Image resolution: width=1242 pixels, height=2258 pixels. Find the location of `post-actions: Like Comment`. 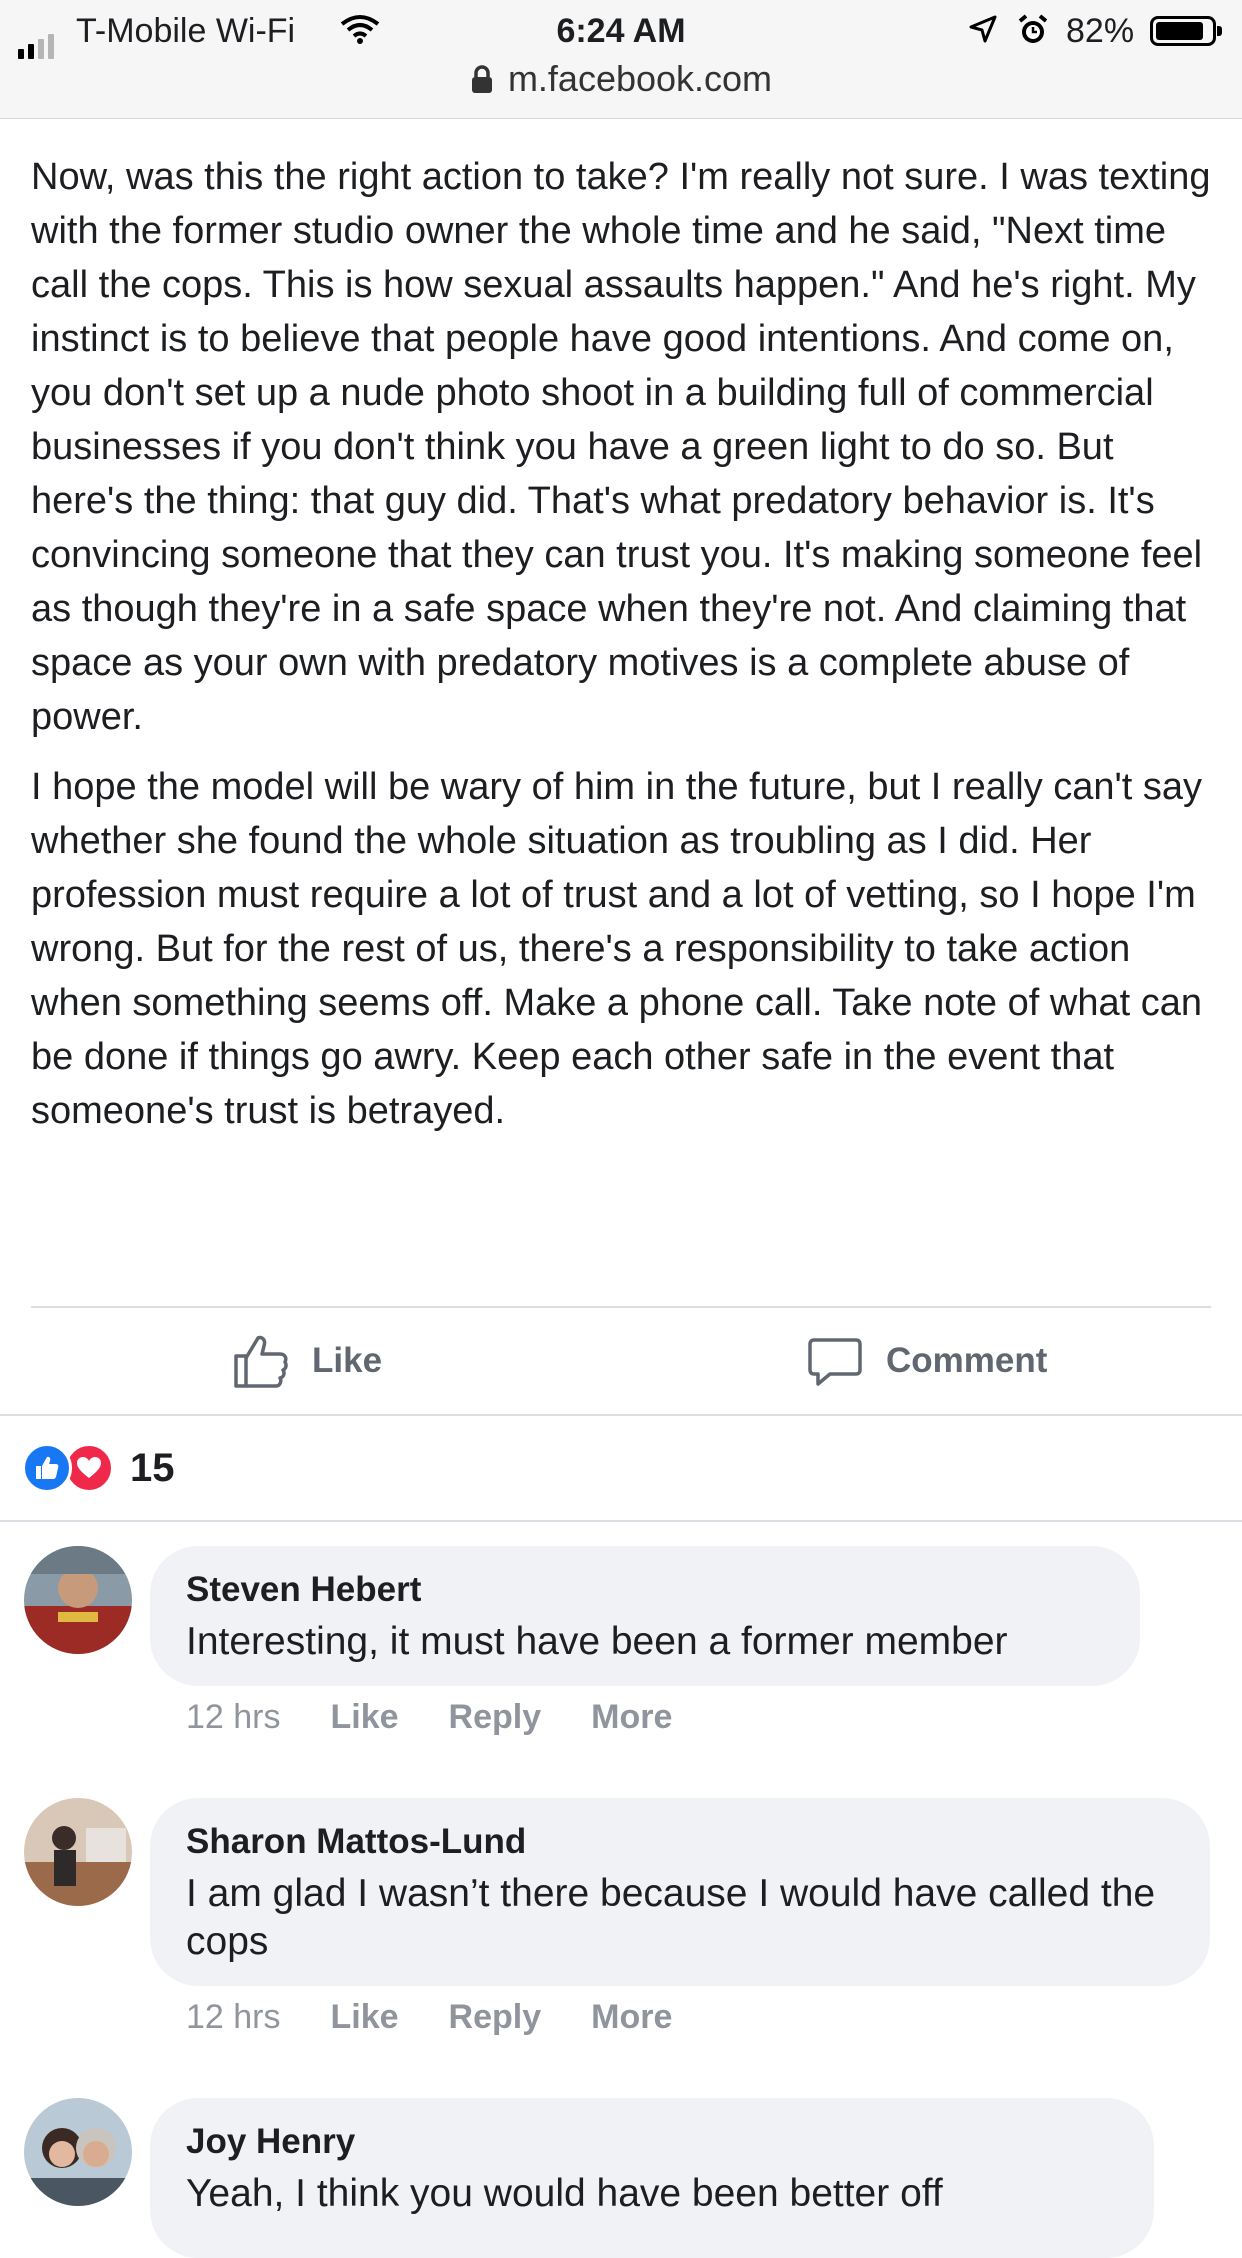

post-actions: Like Comment is located at coordinates (621, 1361).